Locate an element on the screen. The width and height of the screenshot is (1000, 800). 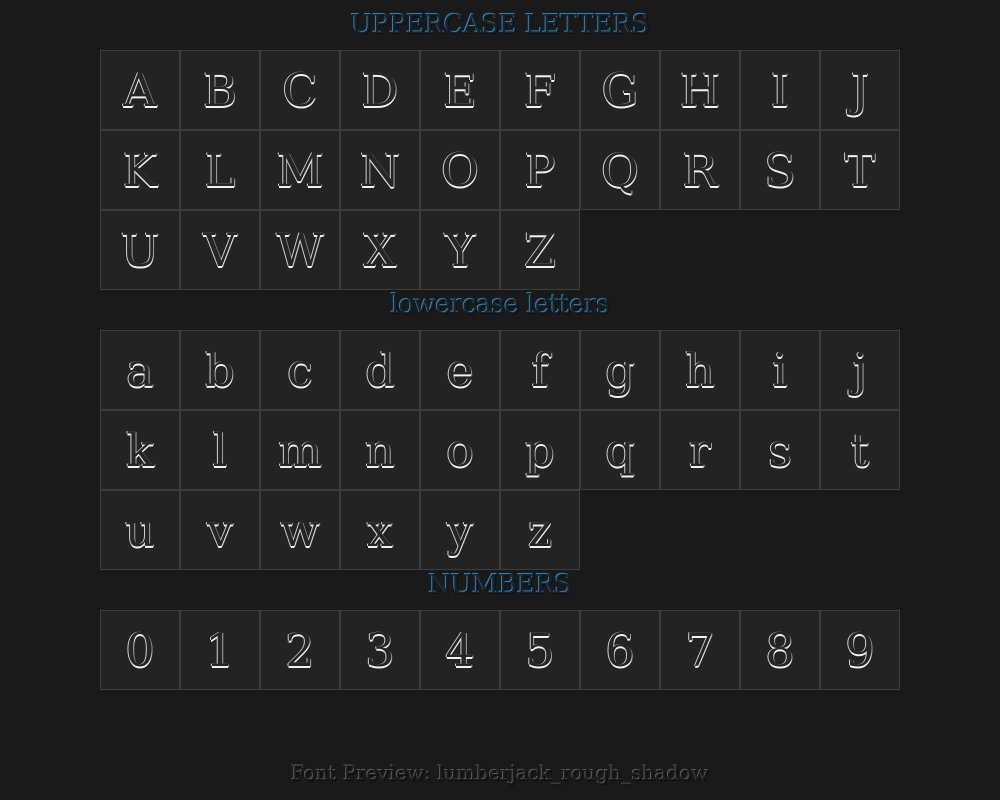
glyph-cell: 6 is located at coordinates (620, 650).